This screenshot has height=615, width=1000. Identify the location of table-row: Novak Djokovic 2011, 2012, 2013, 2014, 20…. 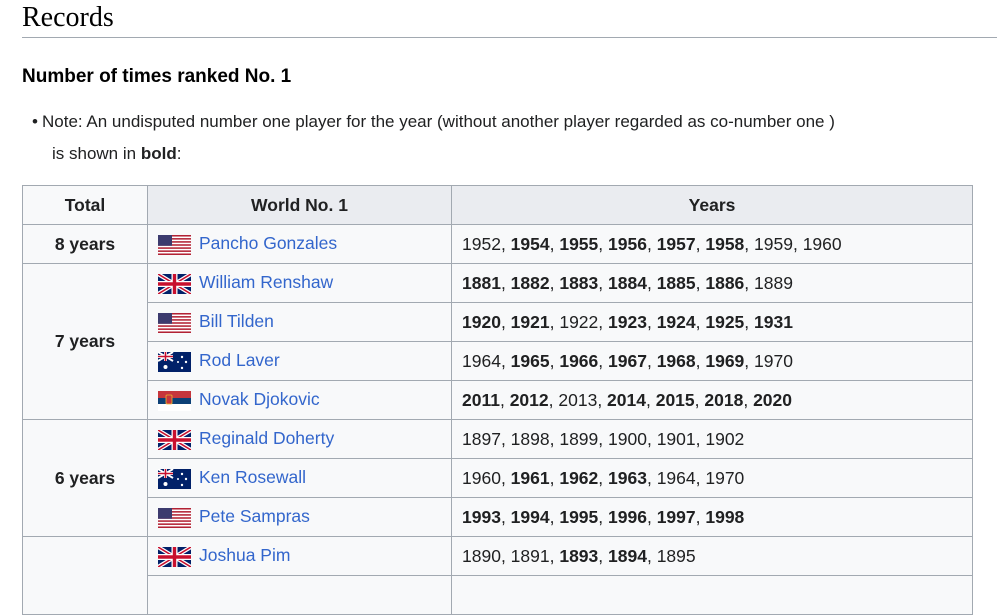
(498, 400).